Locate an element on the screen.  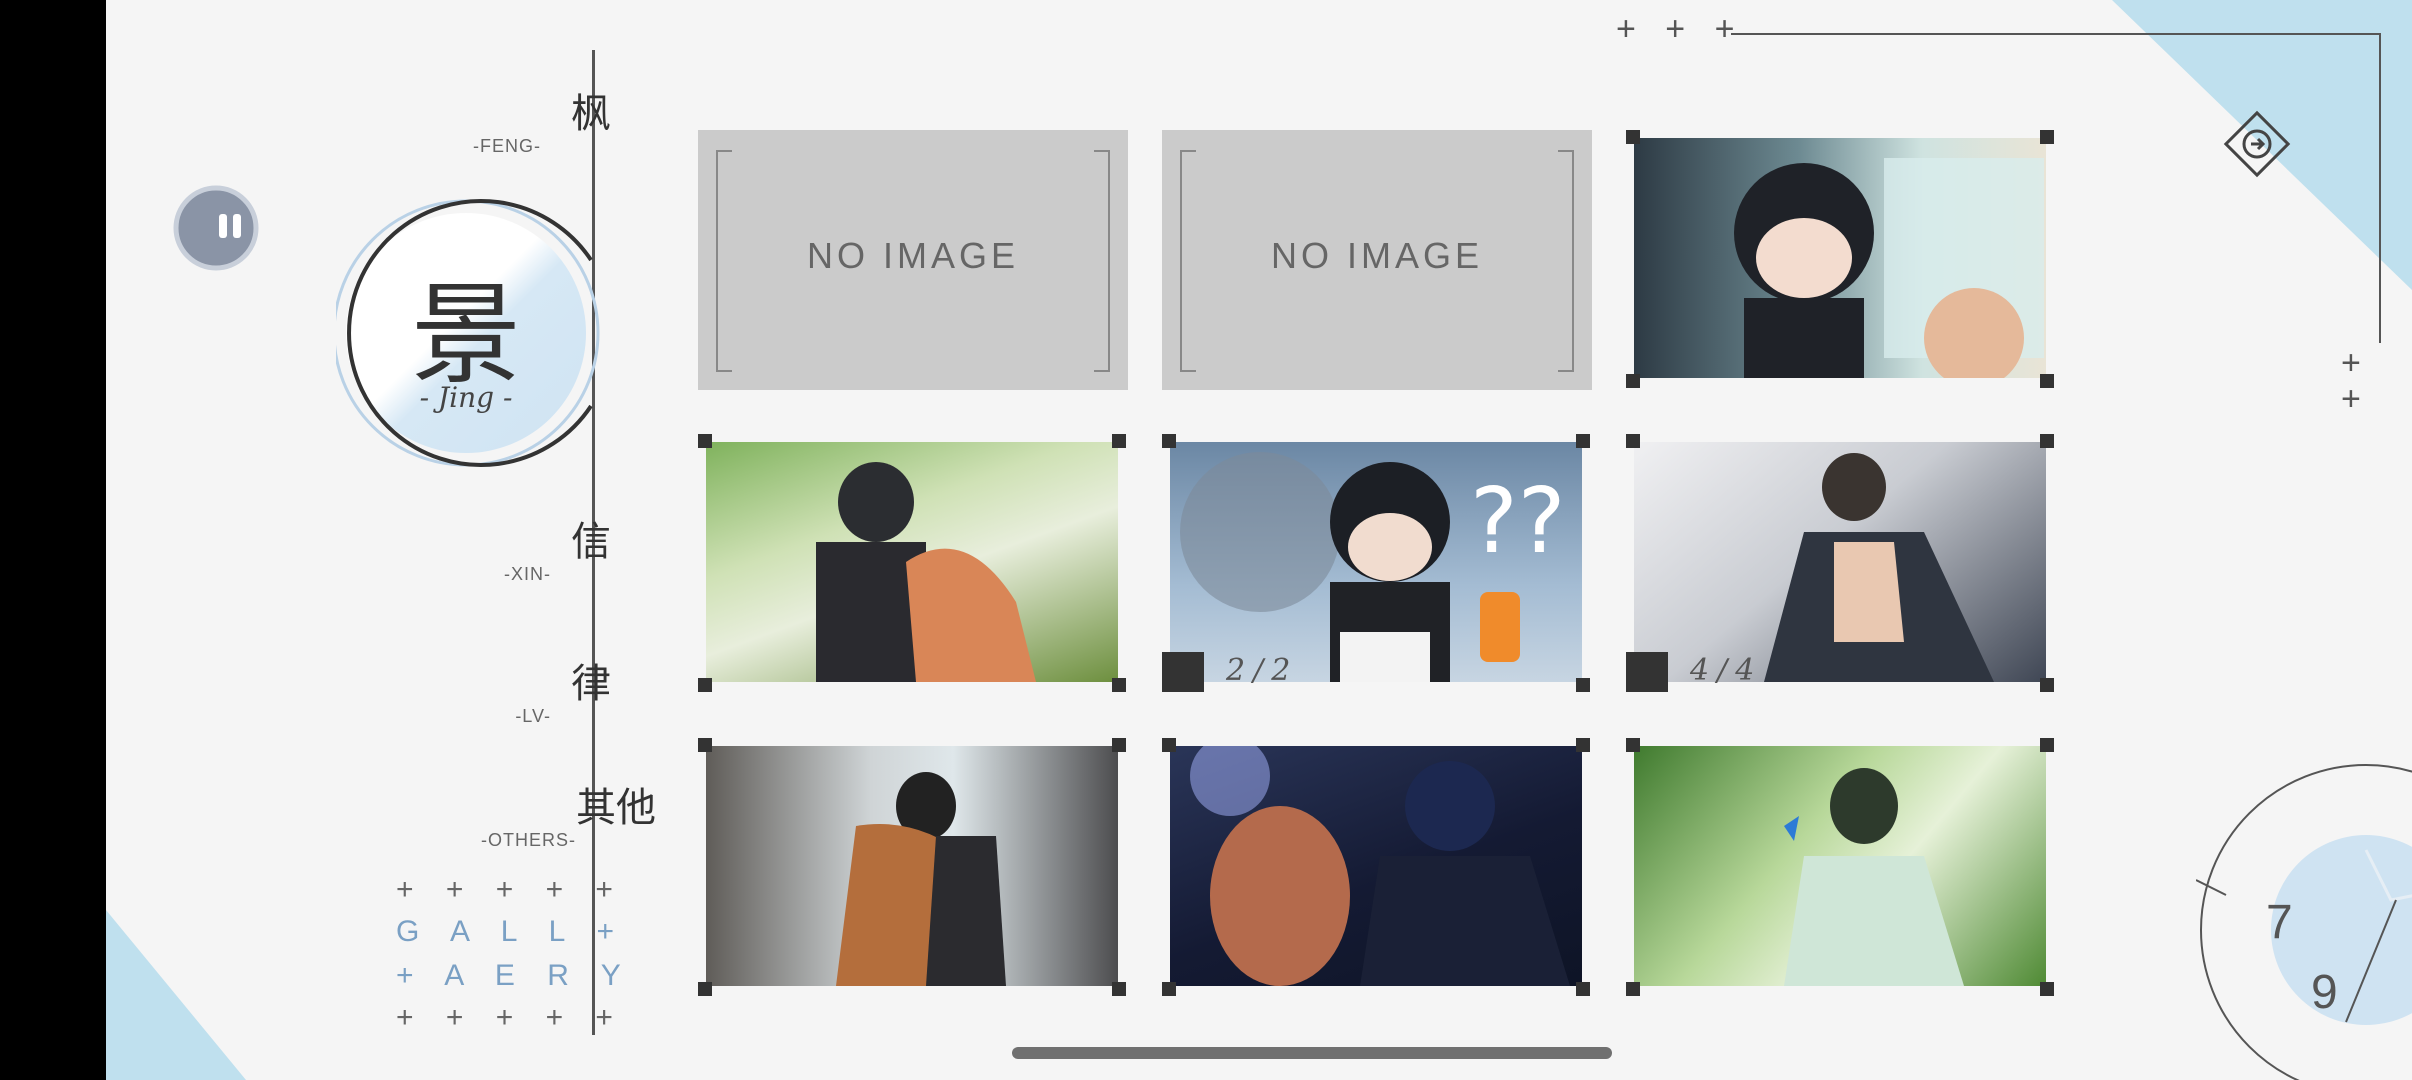
nav-item-xin-sublabel: -XIN- is located at coordinates (527, 574).